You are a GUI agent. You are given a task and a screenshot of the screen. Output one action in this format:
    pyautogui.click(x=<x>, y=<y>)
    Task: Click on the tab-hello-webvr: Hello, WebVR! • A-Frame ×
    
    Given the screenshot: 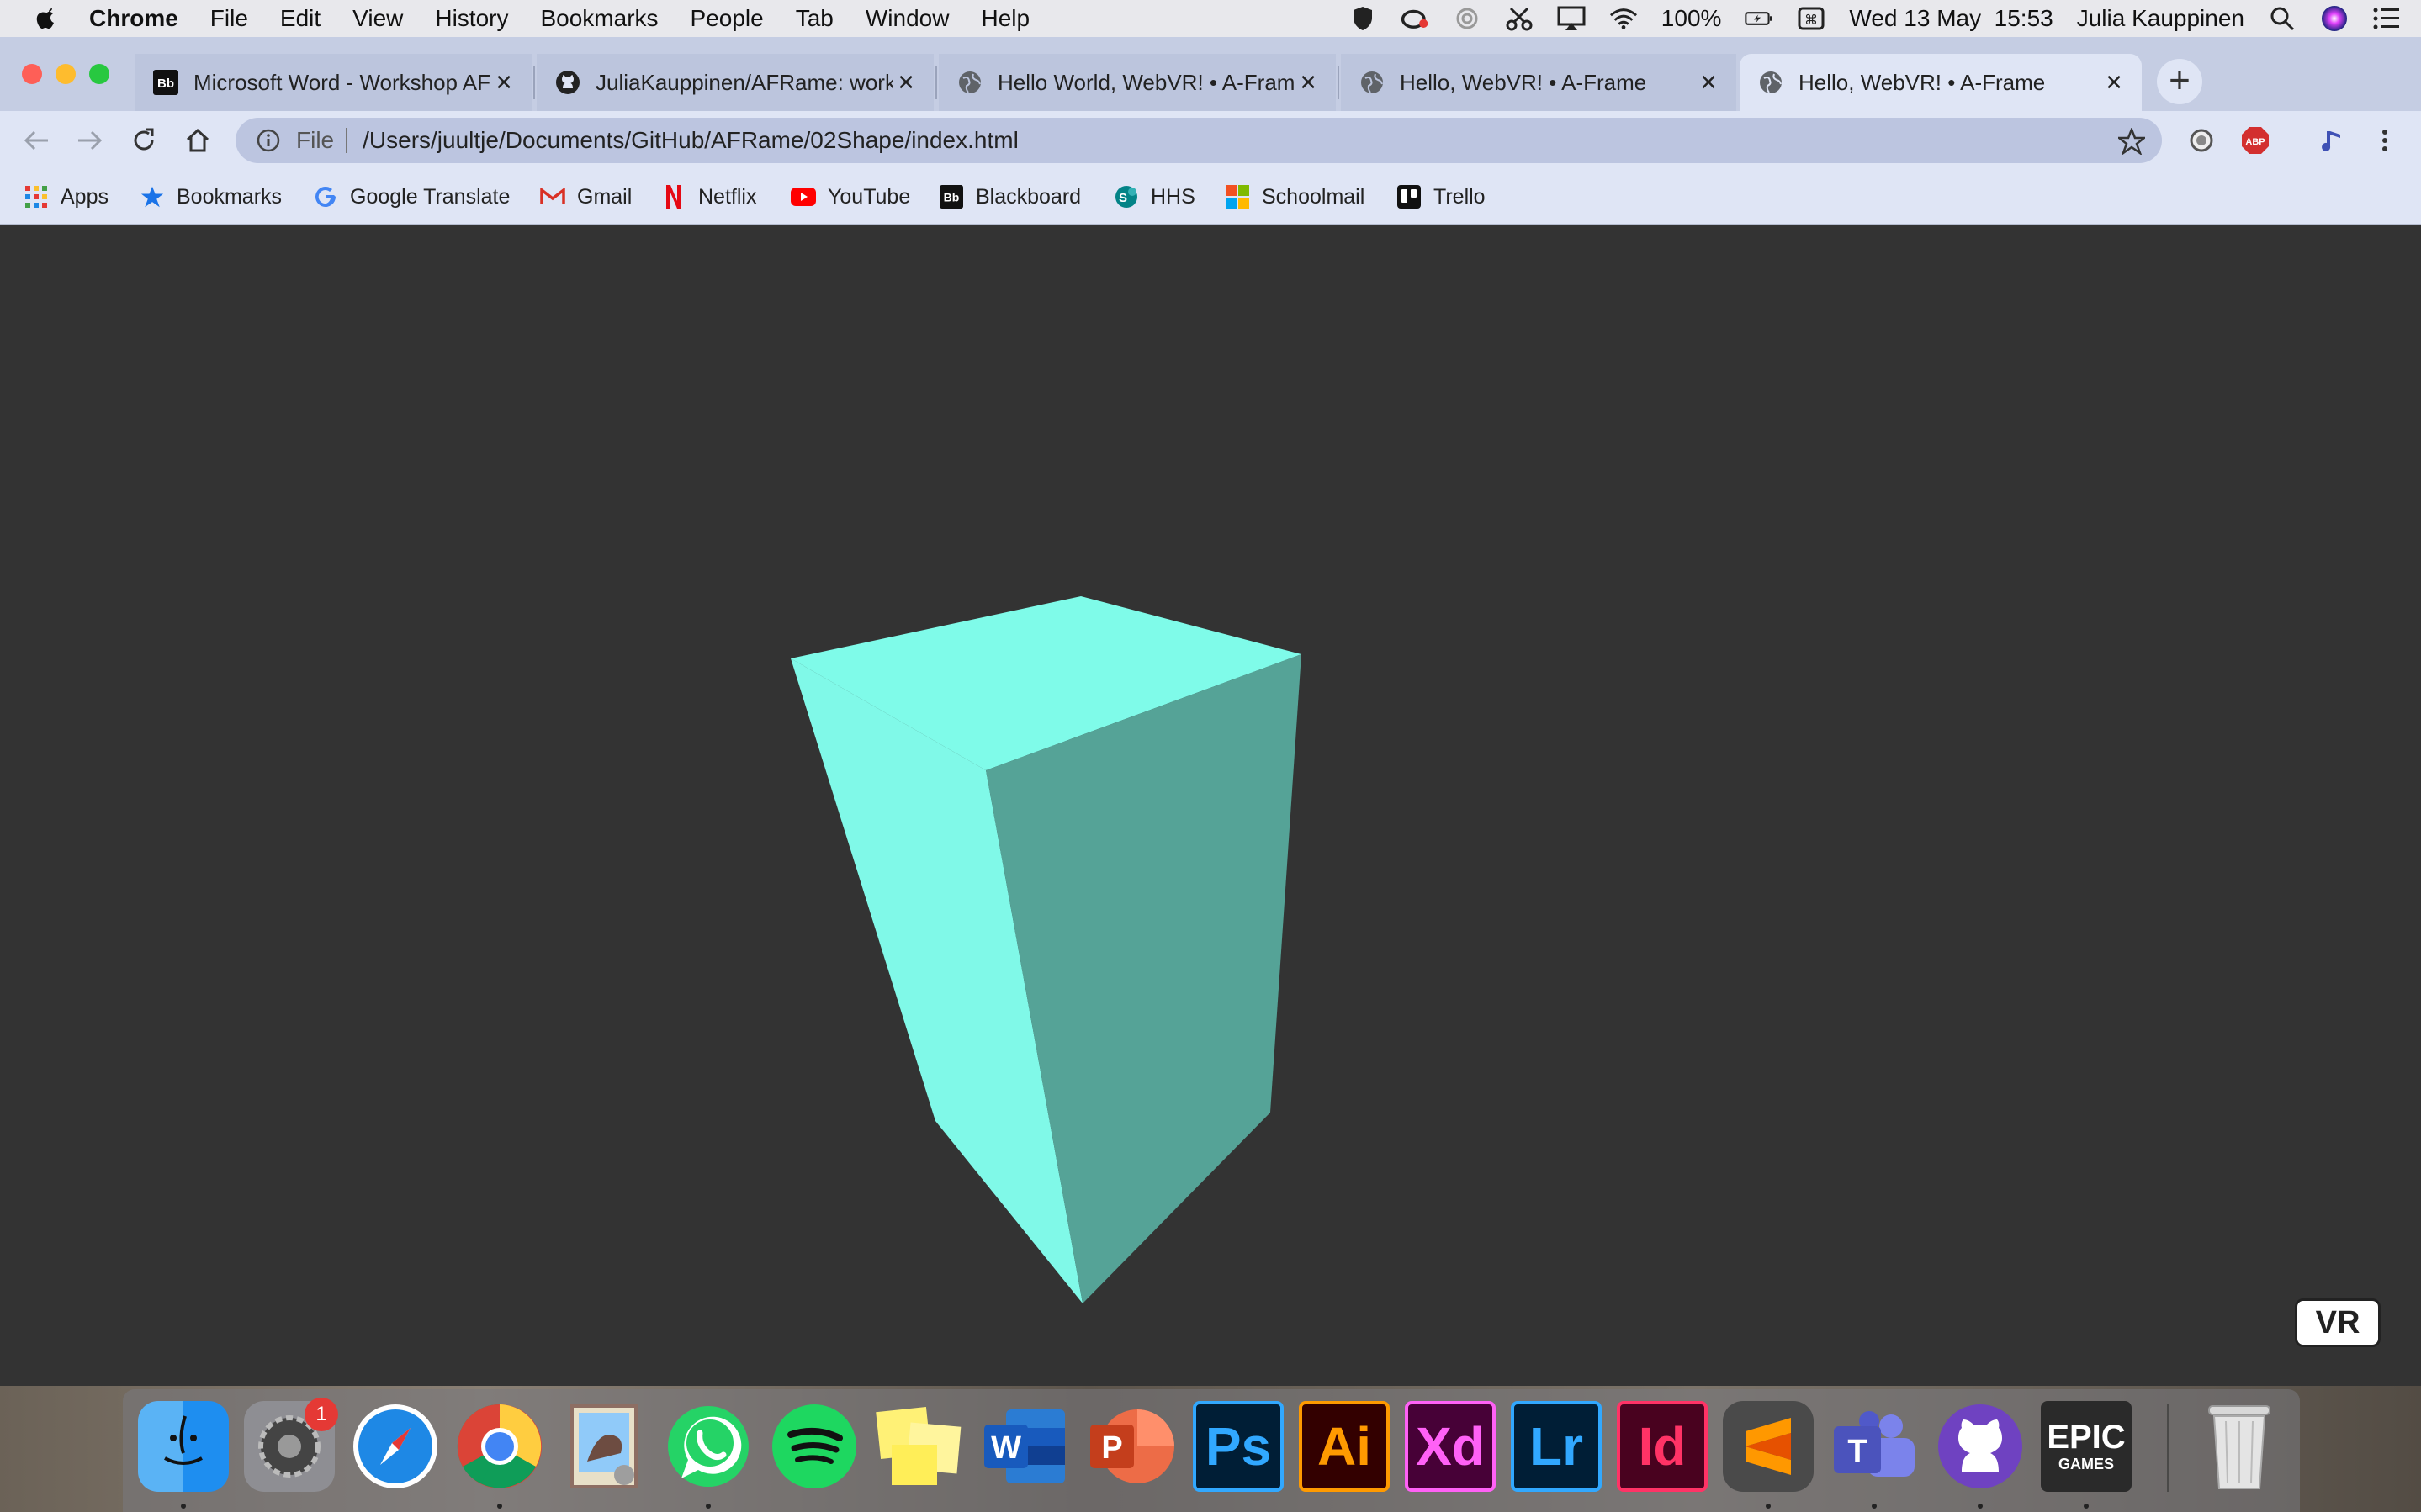 What is the action you would take?
    pyautogui.click(x=1539, y=82)
    